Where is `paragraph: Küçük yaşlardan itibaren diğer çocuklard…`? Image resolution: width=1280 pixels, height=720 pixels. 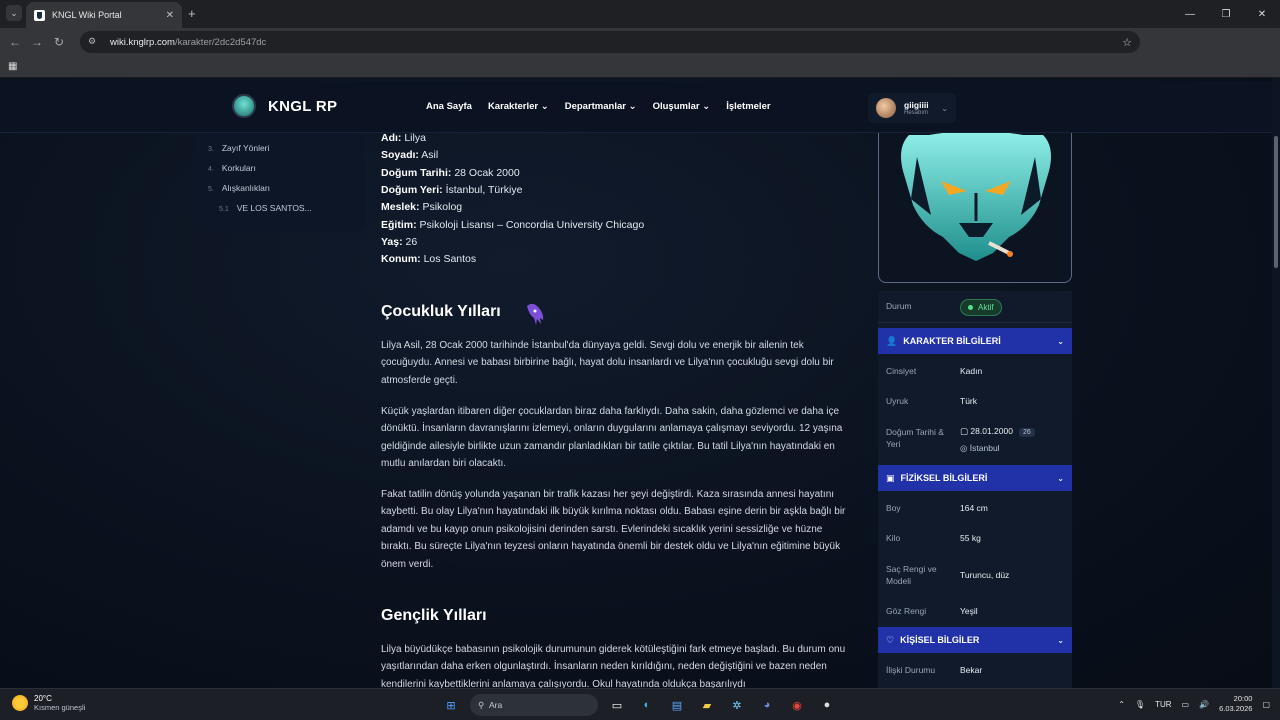
paragraph: Küçük yaşlardan itibaren diğer çocuklard… is located at coordinates (612, 438).